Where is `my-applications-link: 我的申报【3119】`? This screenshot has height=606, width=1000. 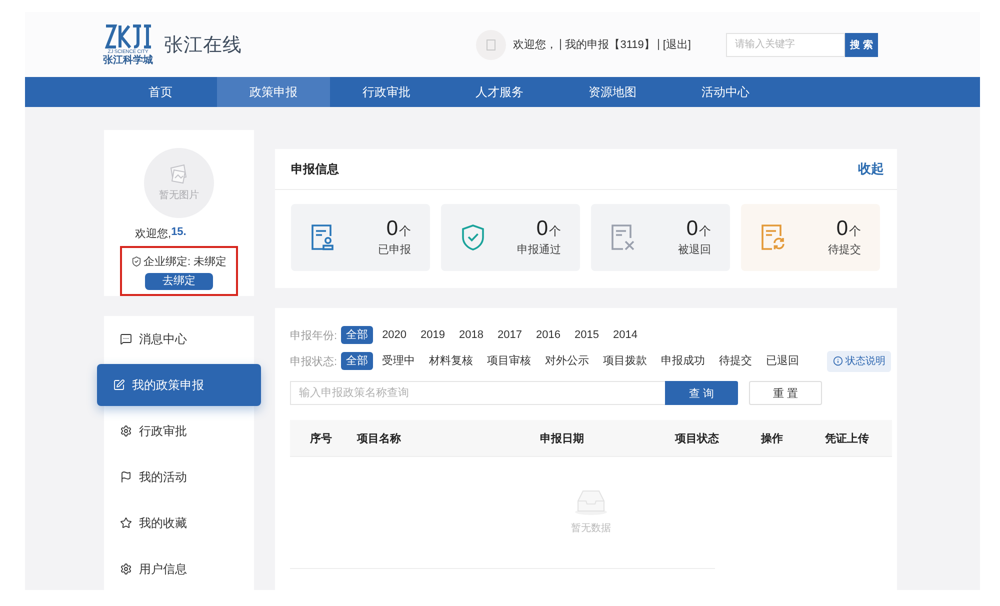
my-applications-link: 我的申报【3119】 is located at coordinates (610, 44).